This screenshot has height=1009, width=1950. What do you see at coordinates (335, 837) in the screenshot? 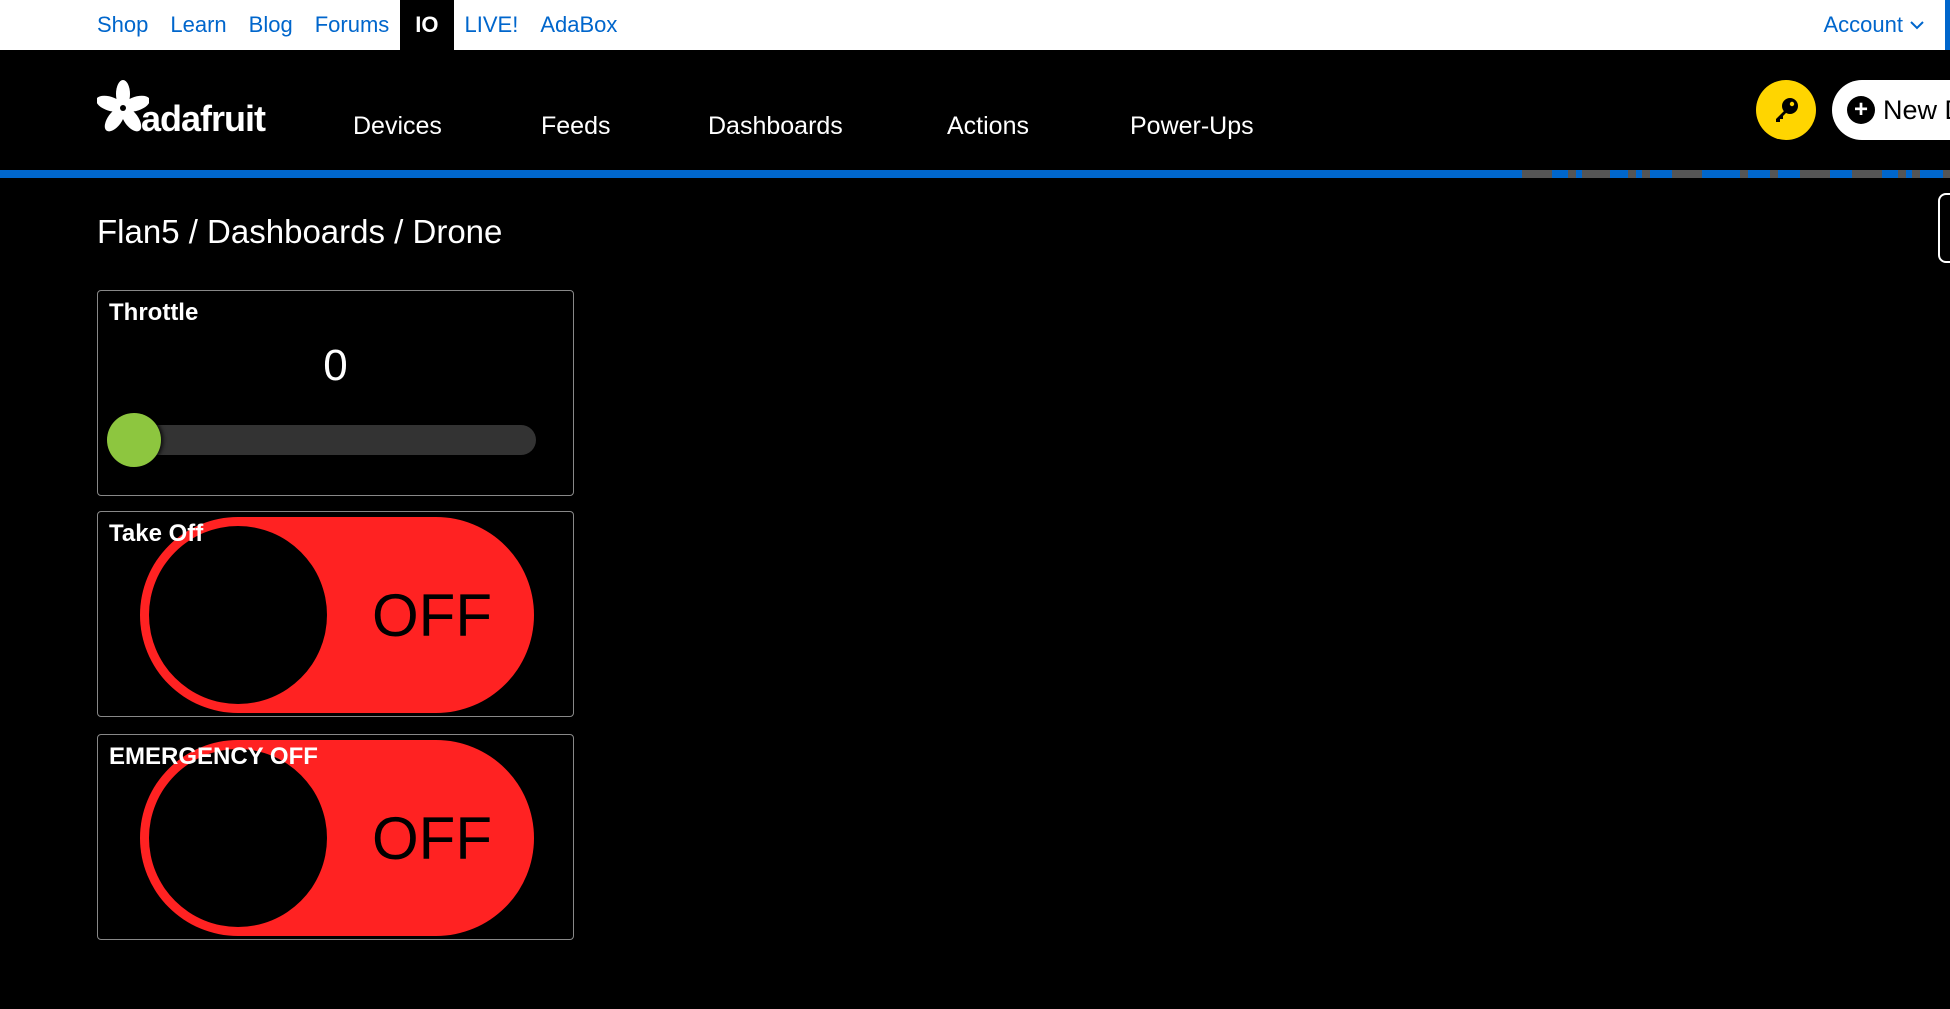
I see `toggle-block-emergency-off: EMERGENCY OFF OFF` at bounding box center [335, 837].